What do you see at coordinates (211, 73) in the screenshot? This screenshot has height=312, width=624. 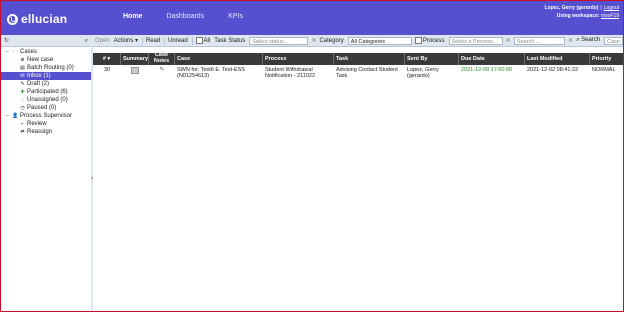 I see `cell-case: SWN for: Test6 E. Test-ESS (N01254613)` at bounding box center [211, 73].